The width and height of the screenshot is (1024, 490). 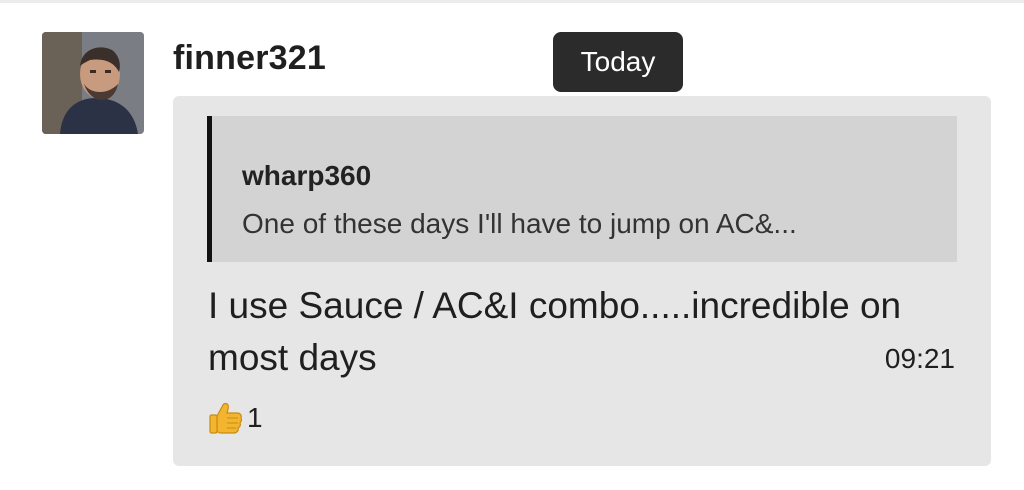 I want to click on quoted-author: wharp360, so click(x=307, y=175).